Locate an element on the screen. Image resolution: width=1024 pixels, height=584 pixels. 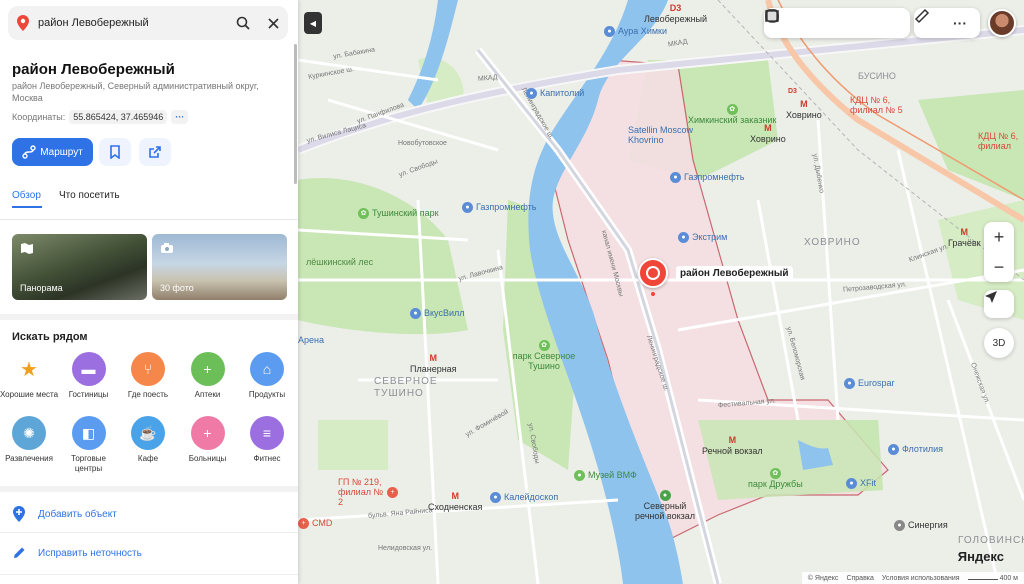
nearby-category: ★ Хорошие места is located at coordinates (30, 376).